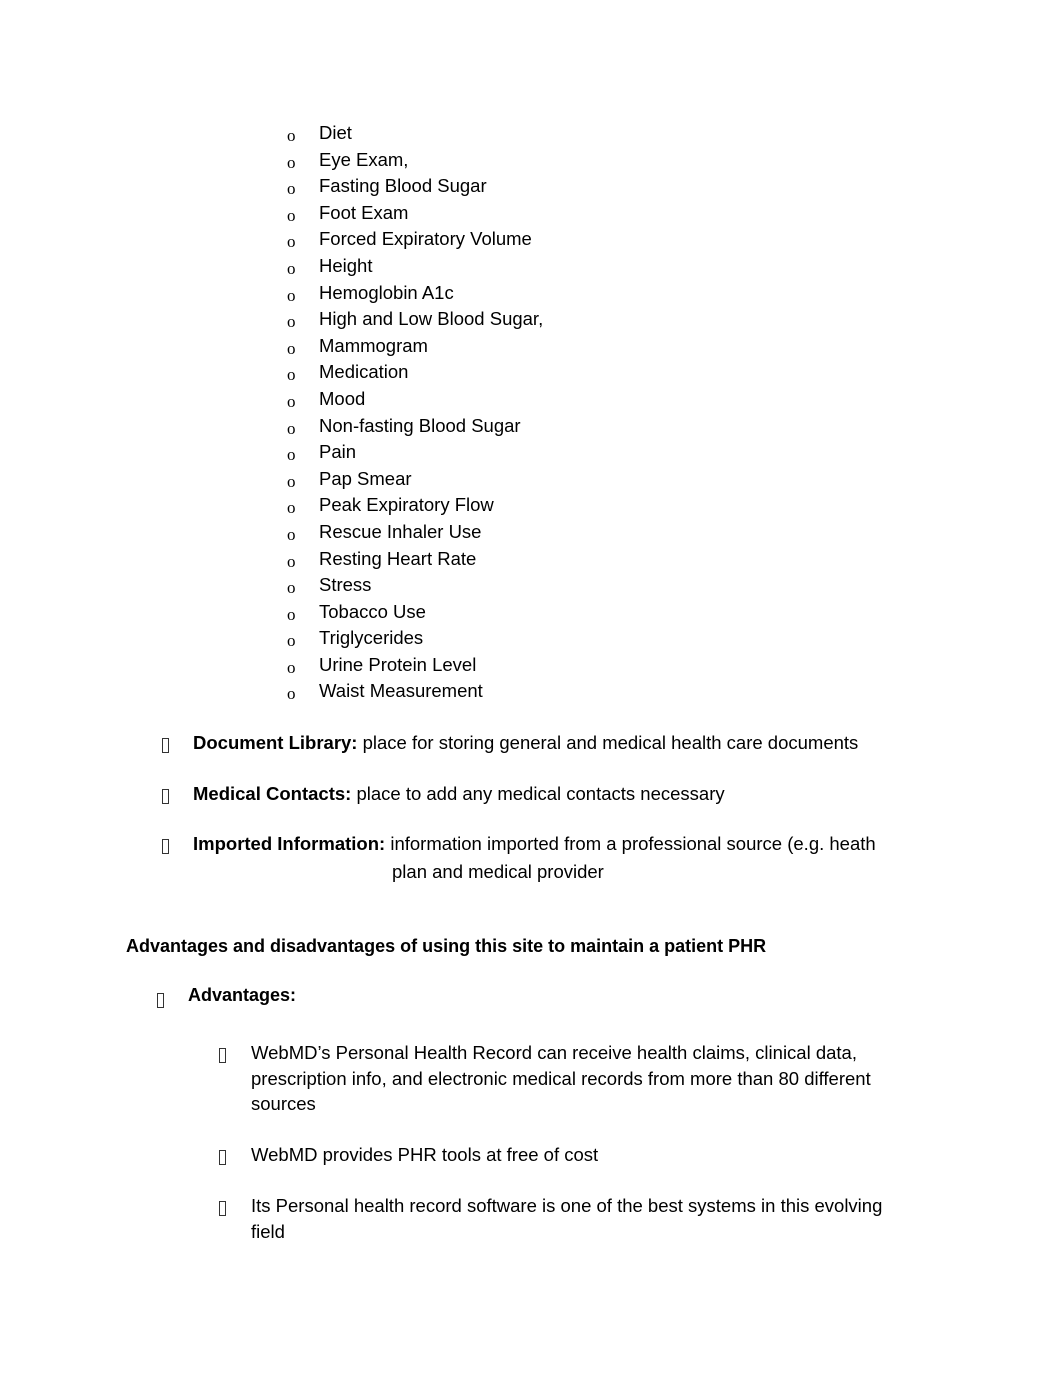  Describe the element at coordinates (372, 611) in the screenshot. I see `list-item-text: Tobacco Use` at that location.